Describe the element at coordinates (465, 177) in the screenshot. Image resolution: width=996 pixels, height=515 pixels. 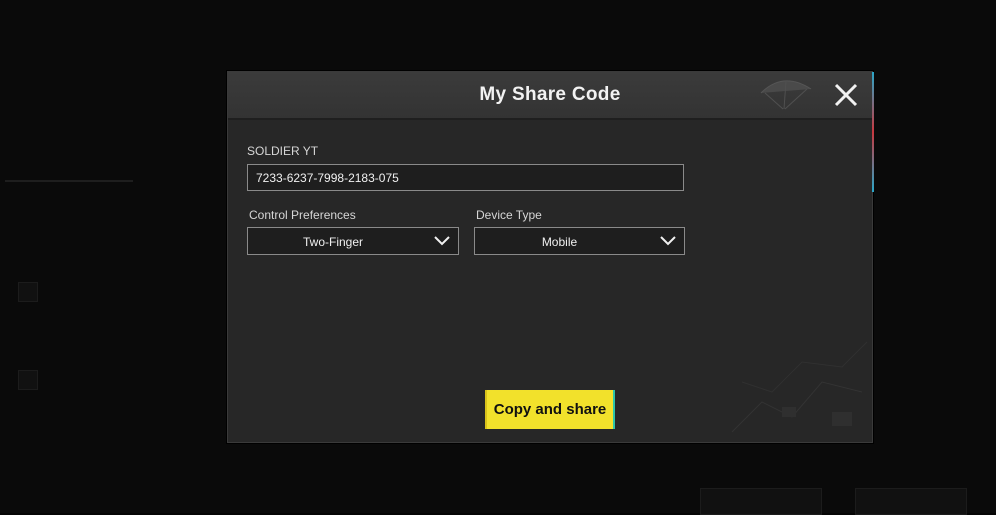
I see `share-code-field: 7233-6237-7998-2183-075` at that location.